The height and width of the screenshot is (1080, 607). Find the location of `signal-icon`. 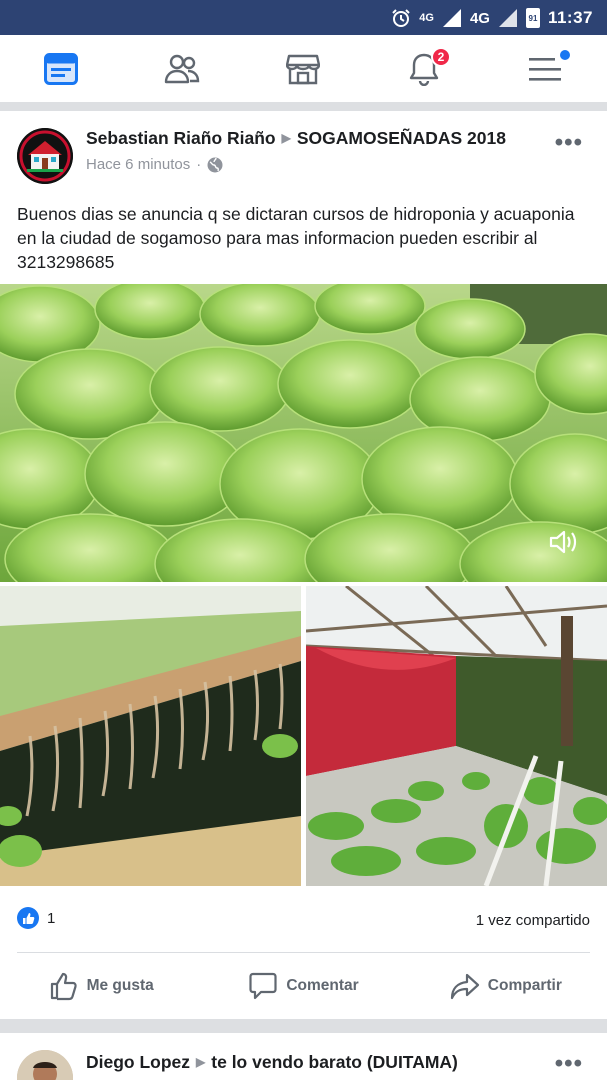

signal-icon is located at coordinates (451, 18).